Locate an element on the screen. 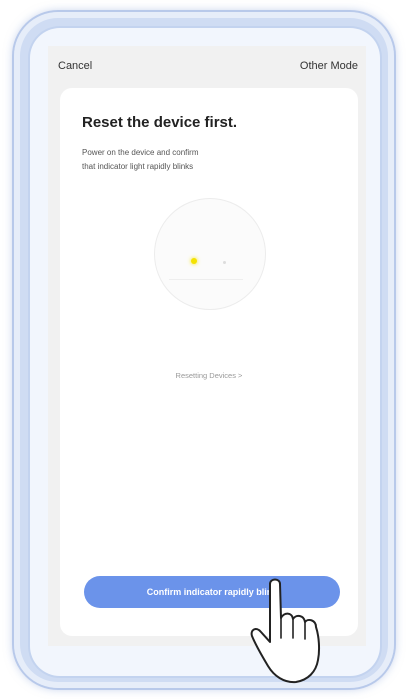  indicator-light-icon is located at coordinates (194, 261).